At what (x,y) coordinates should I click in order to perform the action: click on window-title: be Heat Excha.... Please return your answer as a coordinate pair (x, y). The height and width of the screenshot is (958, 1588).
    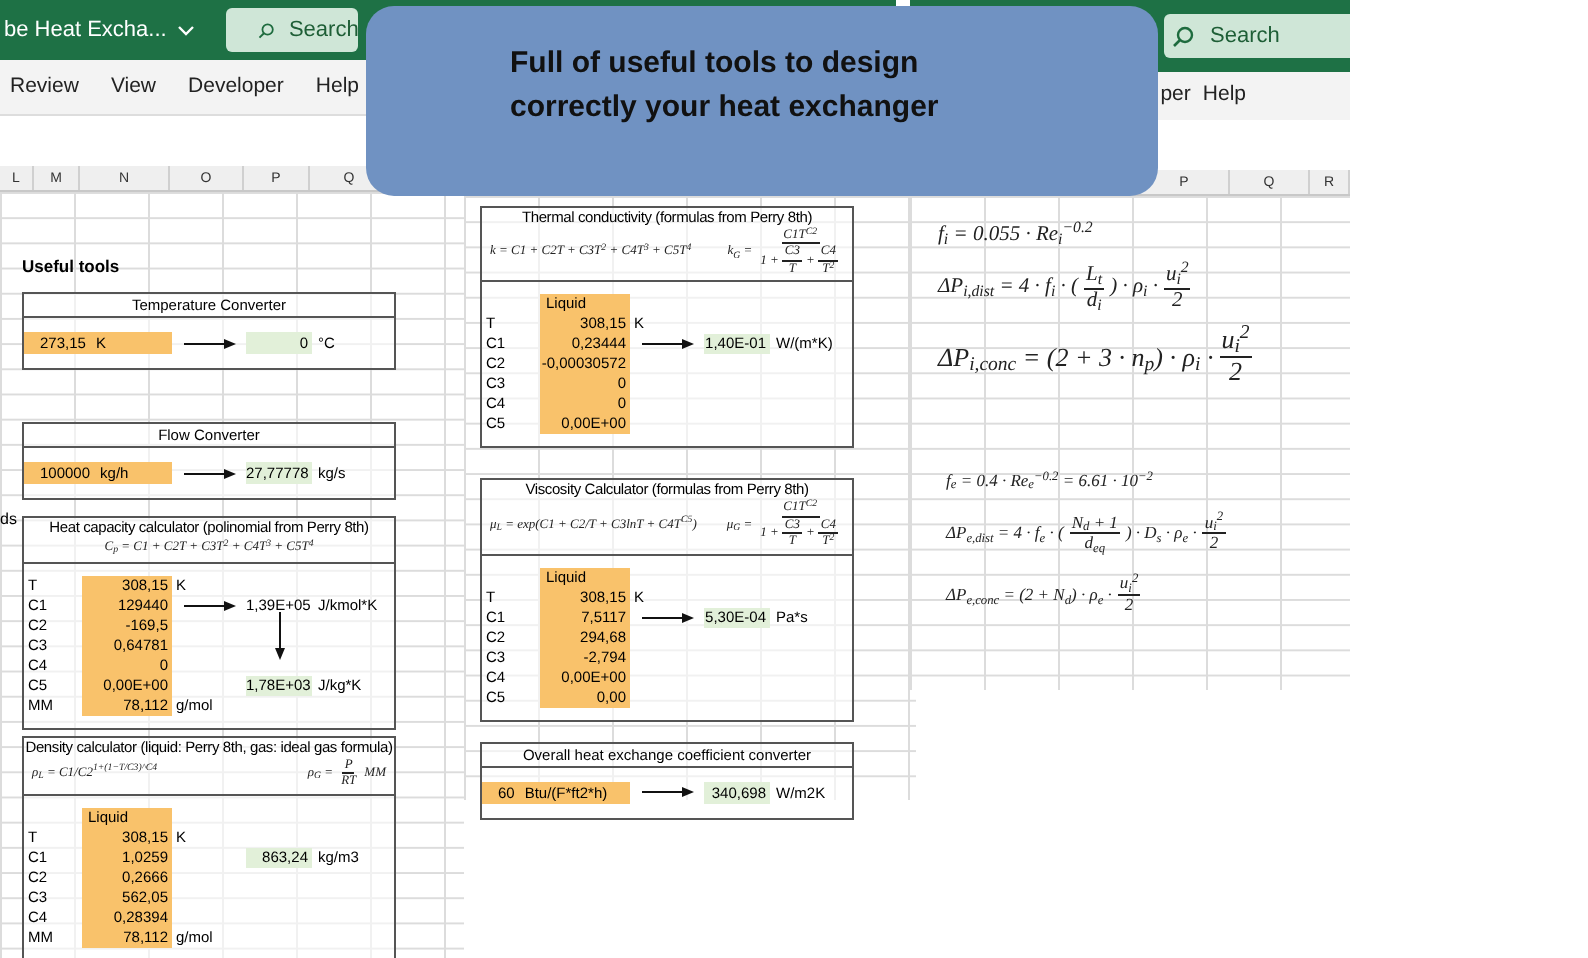
    Looking at the image, I should click on (85, 30).